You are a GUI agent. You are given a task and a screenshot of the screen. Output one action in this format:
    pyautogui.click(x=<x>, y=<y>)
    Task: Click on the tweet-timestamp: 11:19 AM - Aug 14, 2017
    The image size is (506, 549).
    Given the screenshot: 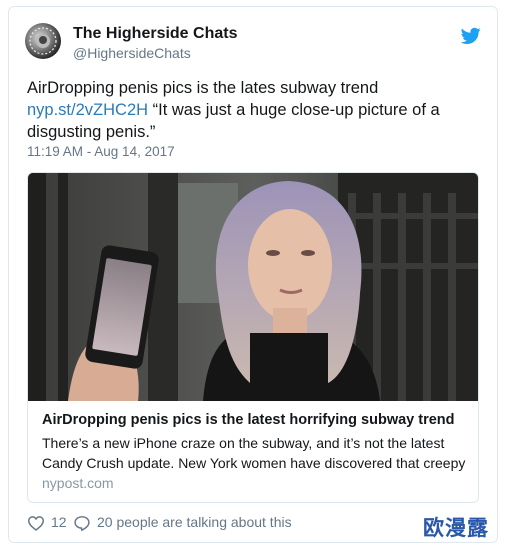 What is the action you would take?
    pyautogui.click(x=101, y=151)
    